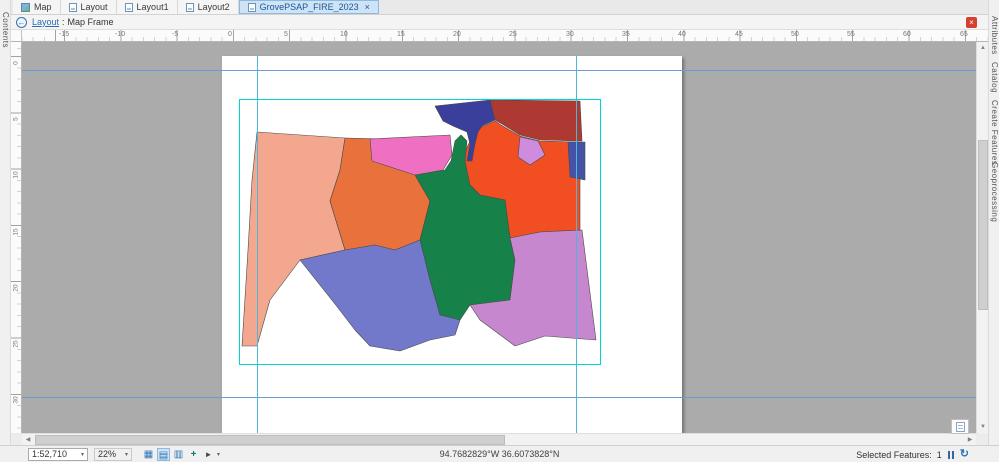 This screenshot has height=462, width=999. I want to click on status-right-group: Selected Features: 1 ↻, so click(912, 454).